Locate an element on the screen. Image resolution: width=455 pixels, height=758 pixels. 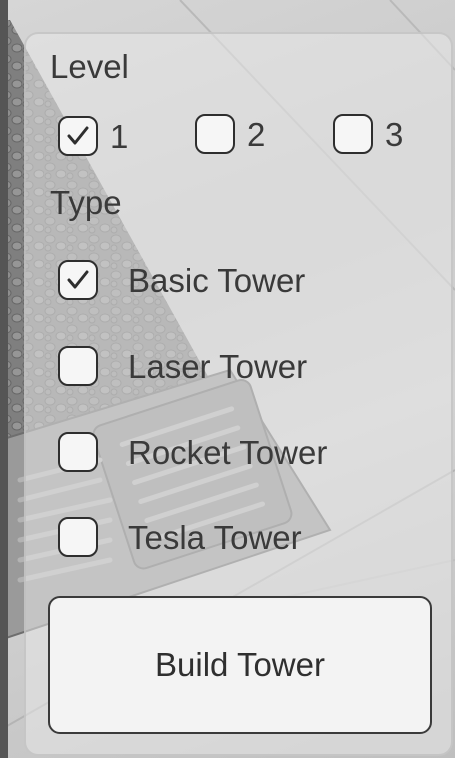
level-heading: Level is located at coordinates (89, 66).